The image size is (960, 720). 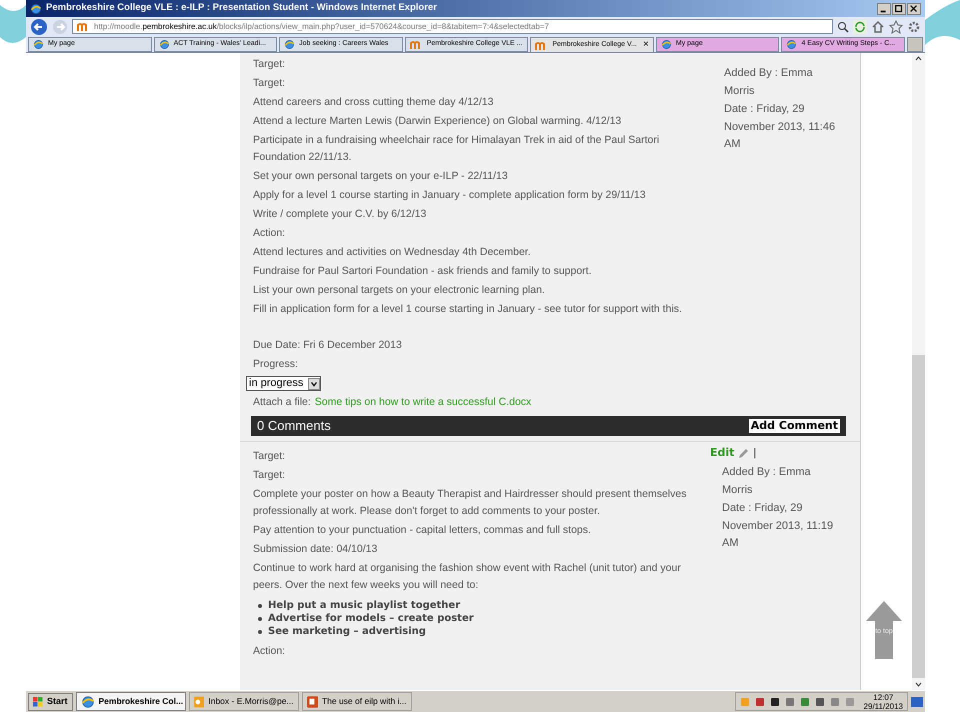 I want to click on back-icon, so click(x=39, y=27).